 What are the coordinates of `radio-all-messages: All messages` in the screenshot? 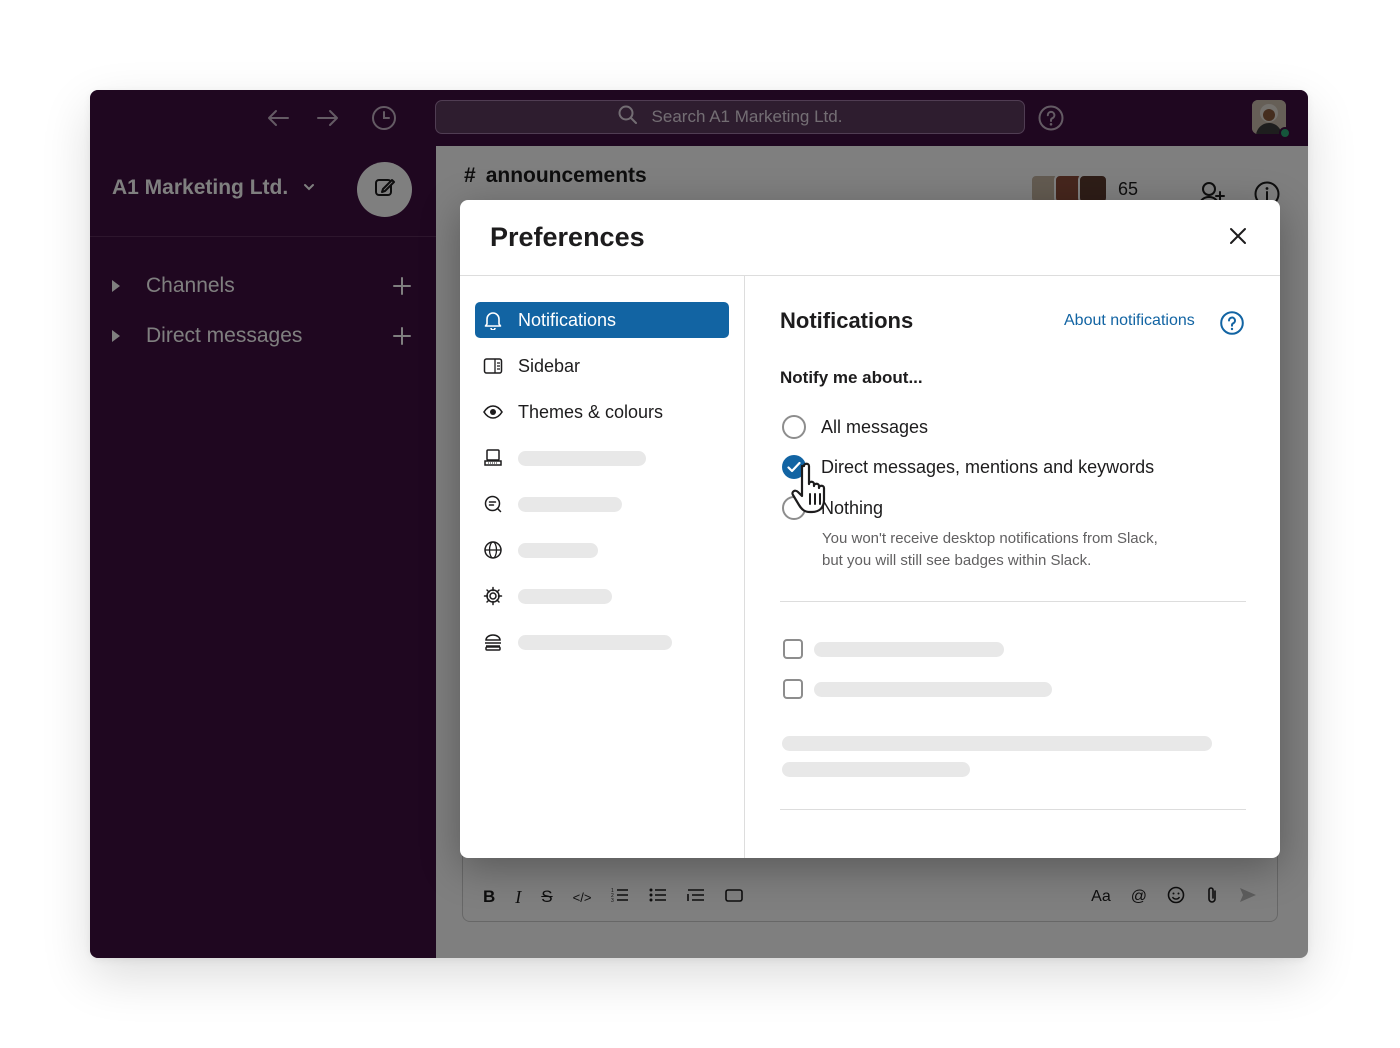 It's located at (855, 427).